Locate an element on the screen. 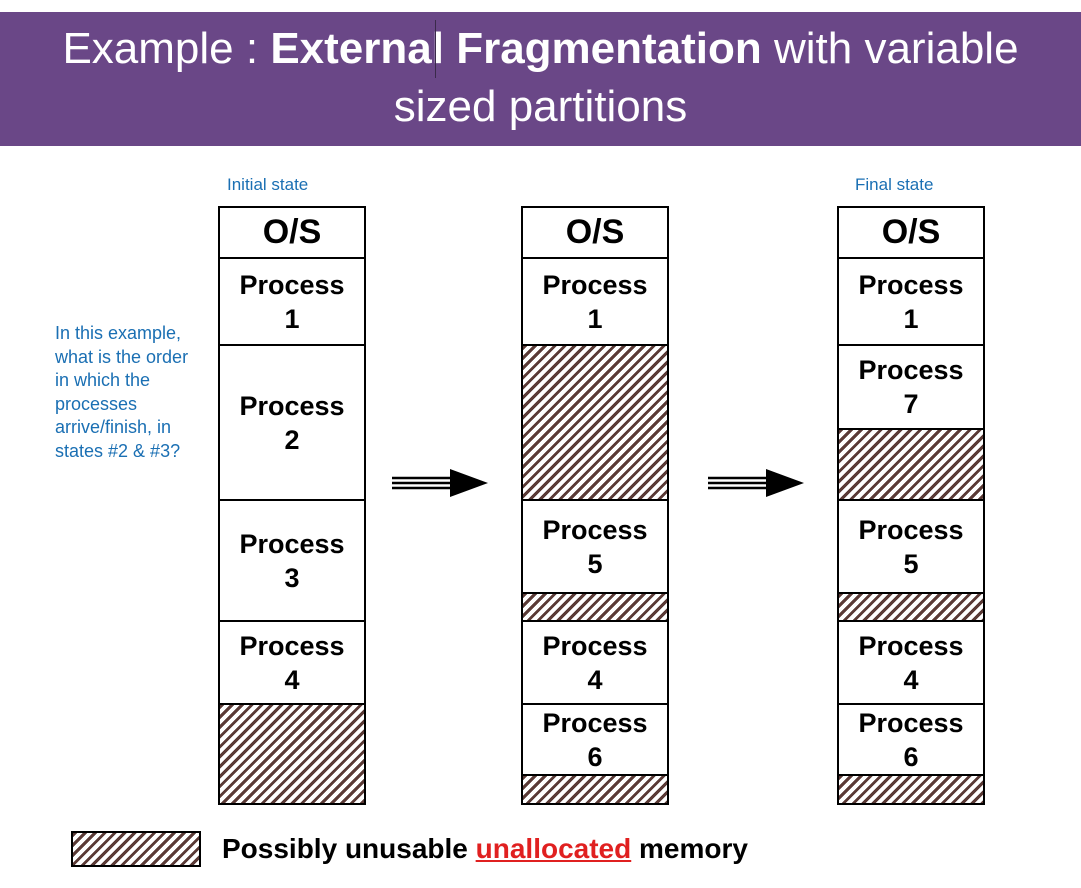 This screenshot has height=888, width=1081. final-state-label: Final state is located at coordinates (894, 184).